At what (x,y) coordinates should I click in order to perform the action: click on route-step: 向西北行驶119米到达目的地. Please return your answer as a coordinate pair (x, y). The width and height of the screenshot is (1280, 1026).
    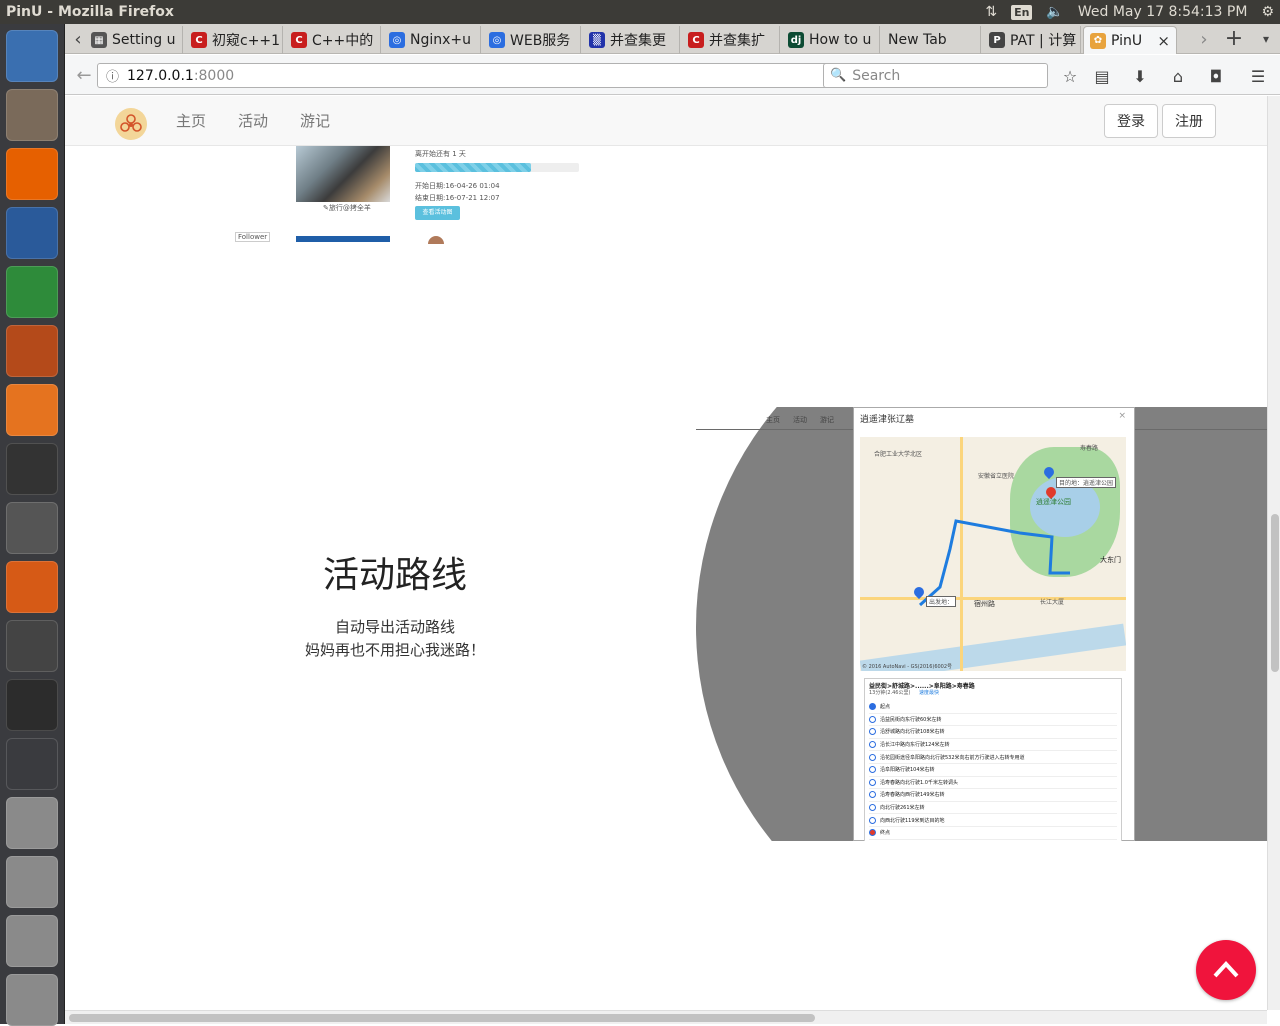
    Looking at the image, I should click on (993, 820).